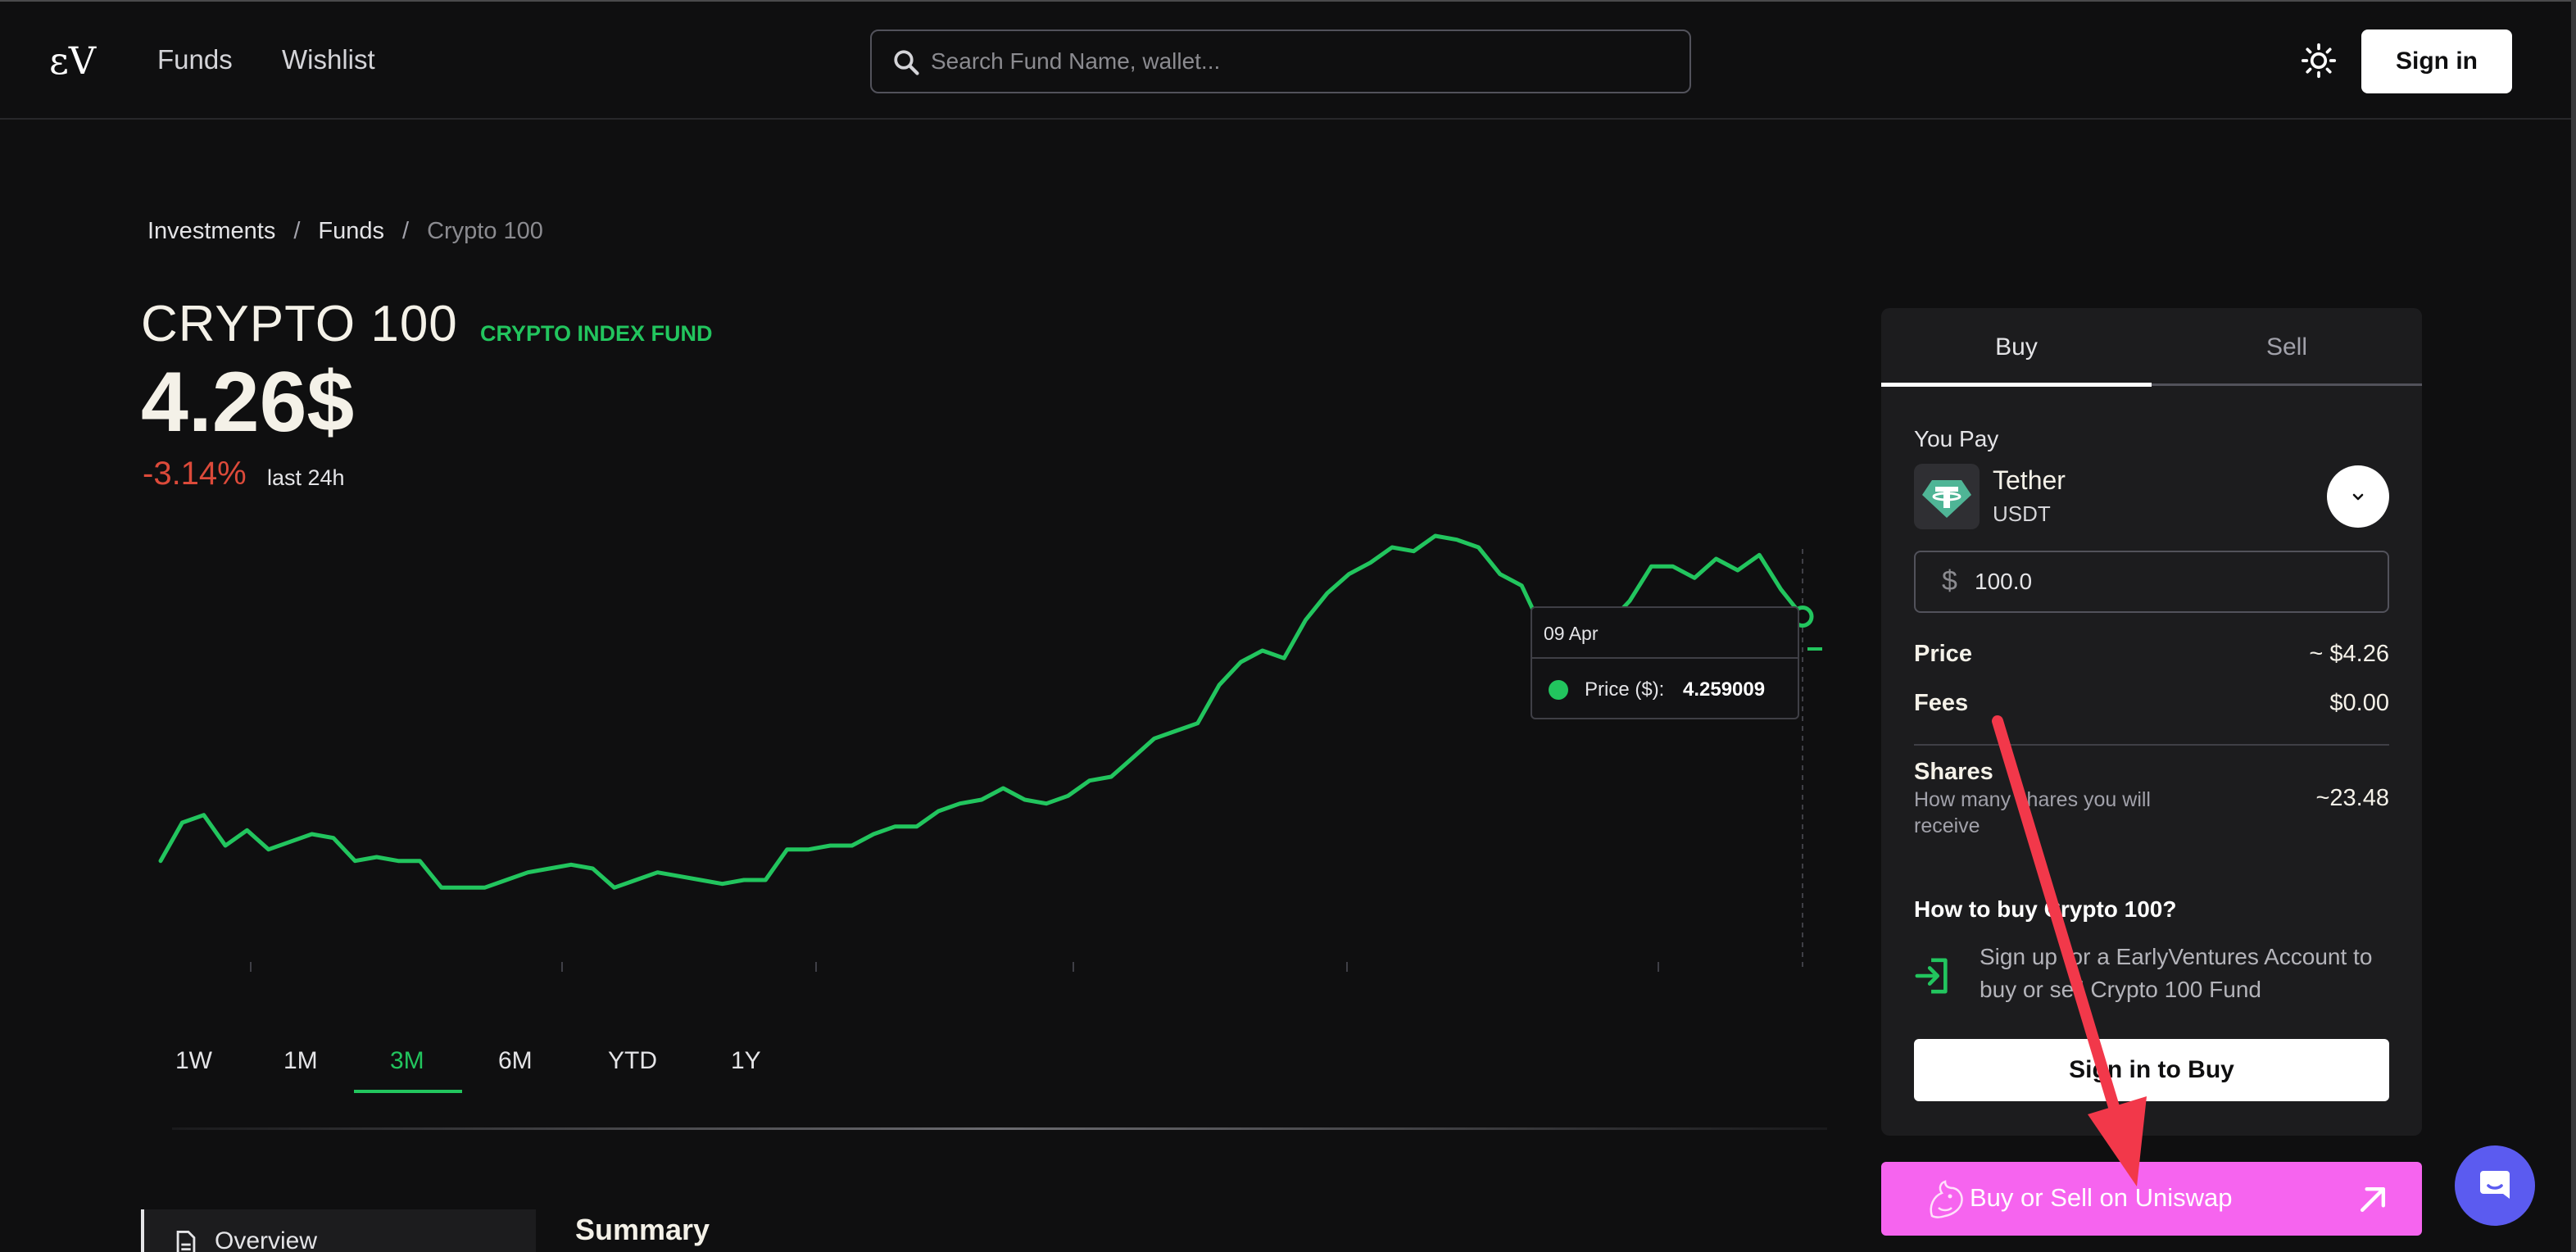  I want to click on sign-in-to-buy-button: Sign in to Buy, so click(2151, 1070).